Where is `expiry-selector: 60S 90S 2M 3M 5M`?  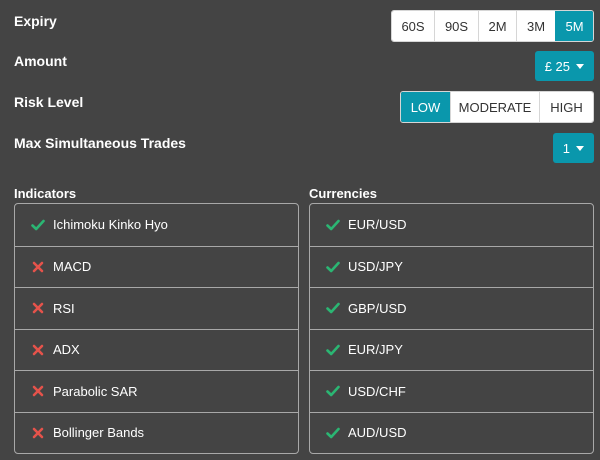 expiry-selector: 60S 90S 2M 3M 5M is located at coordinates (492, 26).